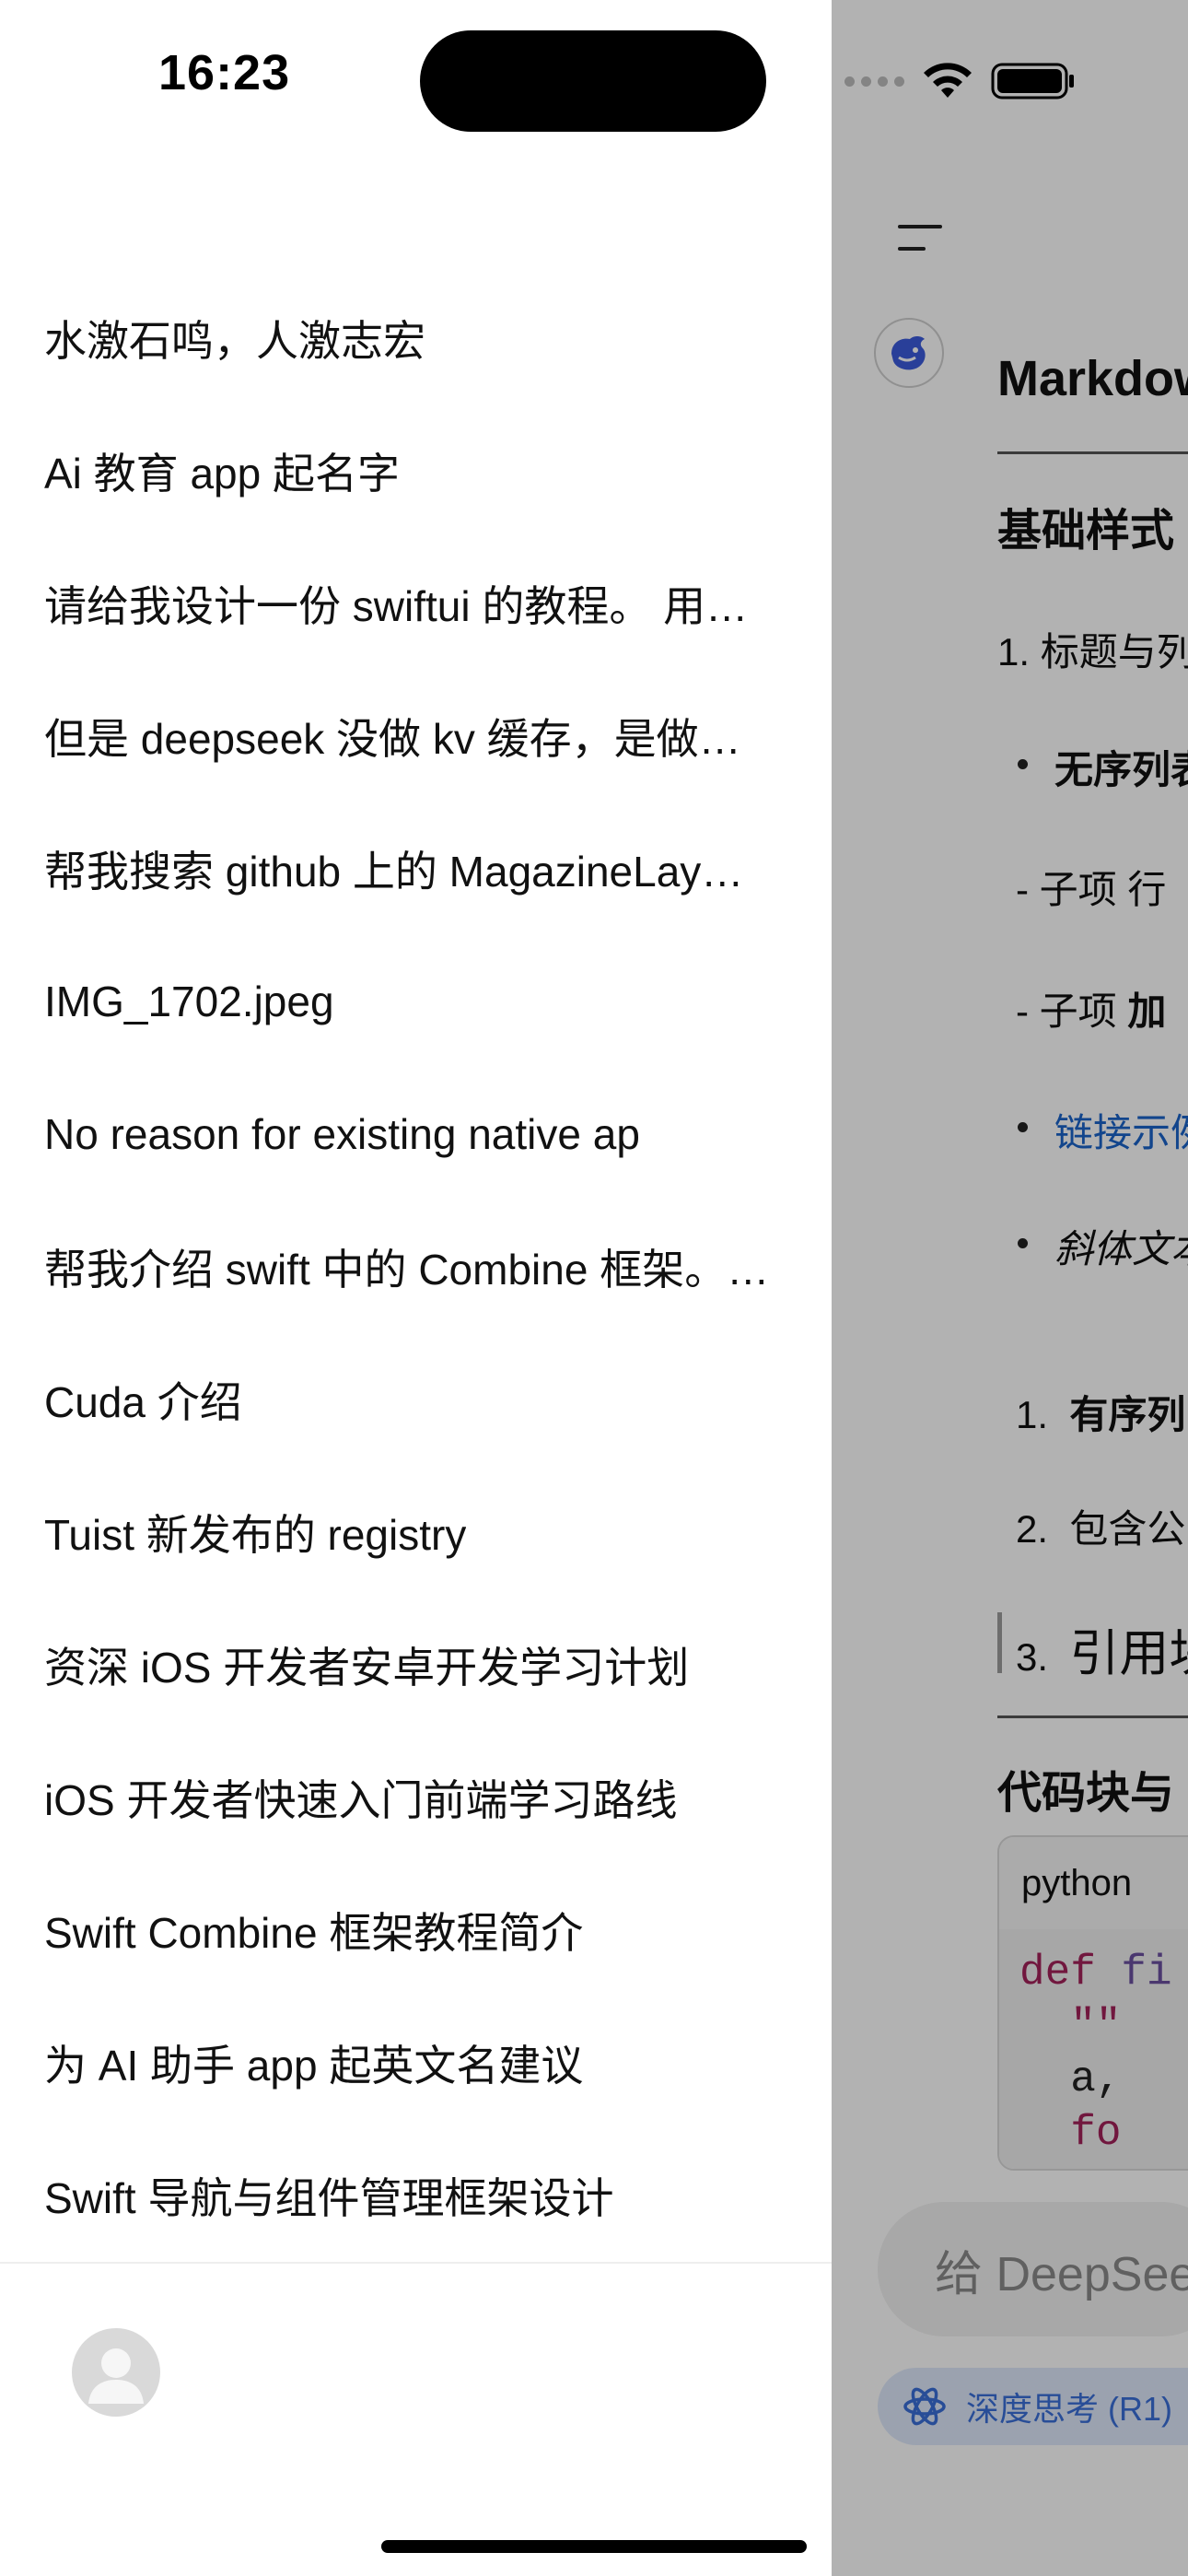  Describe the element at coordinates (874, 81) in the screenshot. I see `cellular-signal-icon` at that location.